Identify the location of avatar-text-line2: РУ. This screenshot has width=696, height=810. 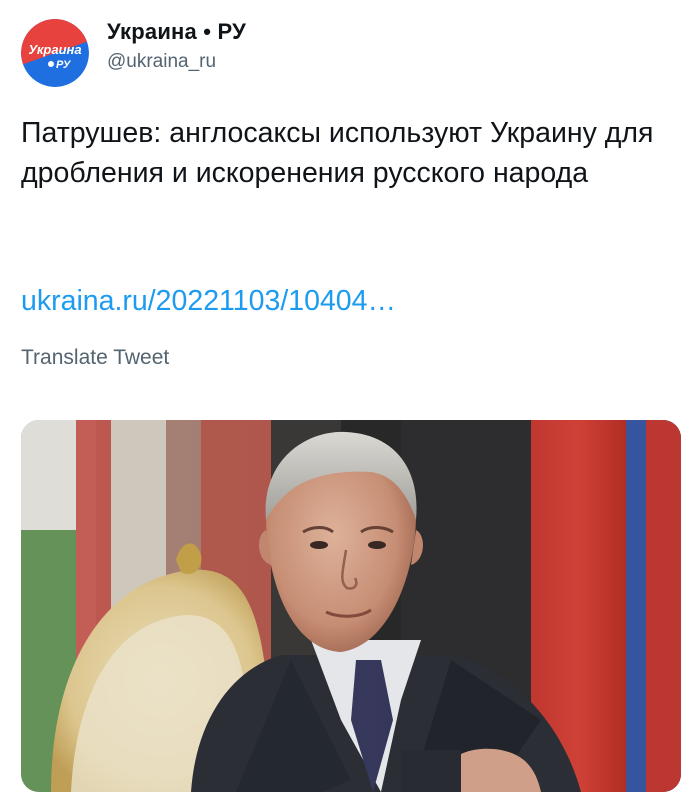
(64, 65).